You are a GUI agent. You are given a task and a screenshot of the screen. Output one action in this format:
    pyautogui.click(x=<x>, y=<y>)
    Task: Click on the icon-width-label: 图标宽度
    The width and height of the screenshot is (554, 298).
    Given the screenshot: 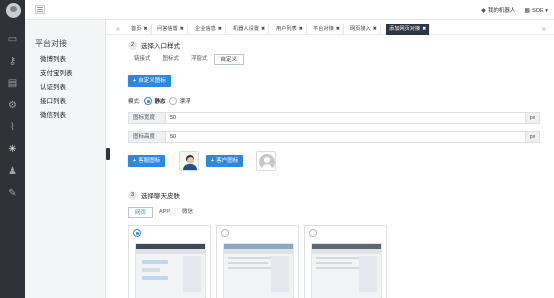 What is the action you would take?
    pyautogui.click(x=147, y=118)
    